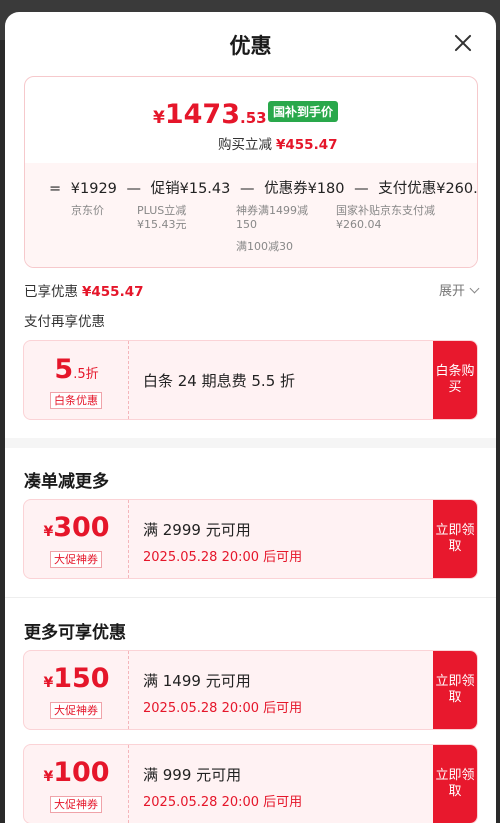  Describe the element at coordinates (76, 400) in the screenshot. I see `baitiao-chip: 白条优惠` at that location.